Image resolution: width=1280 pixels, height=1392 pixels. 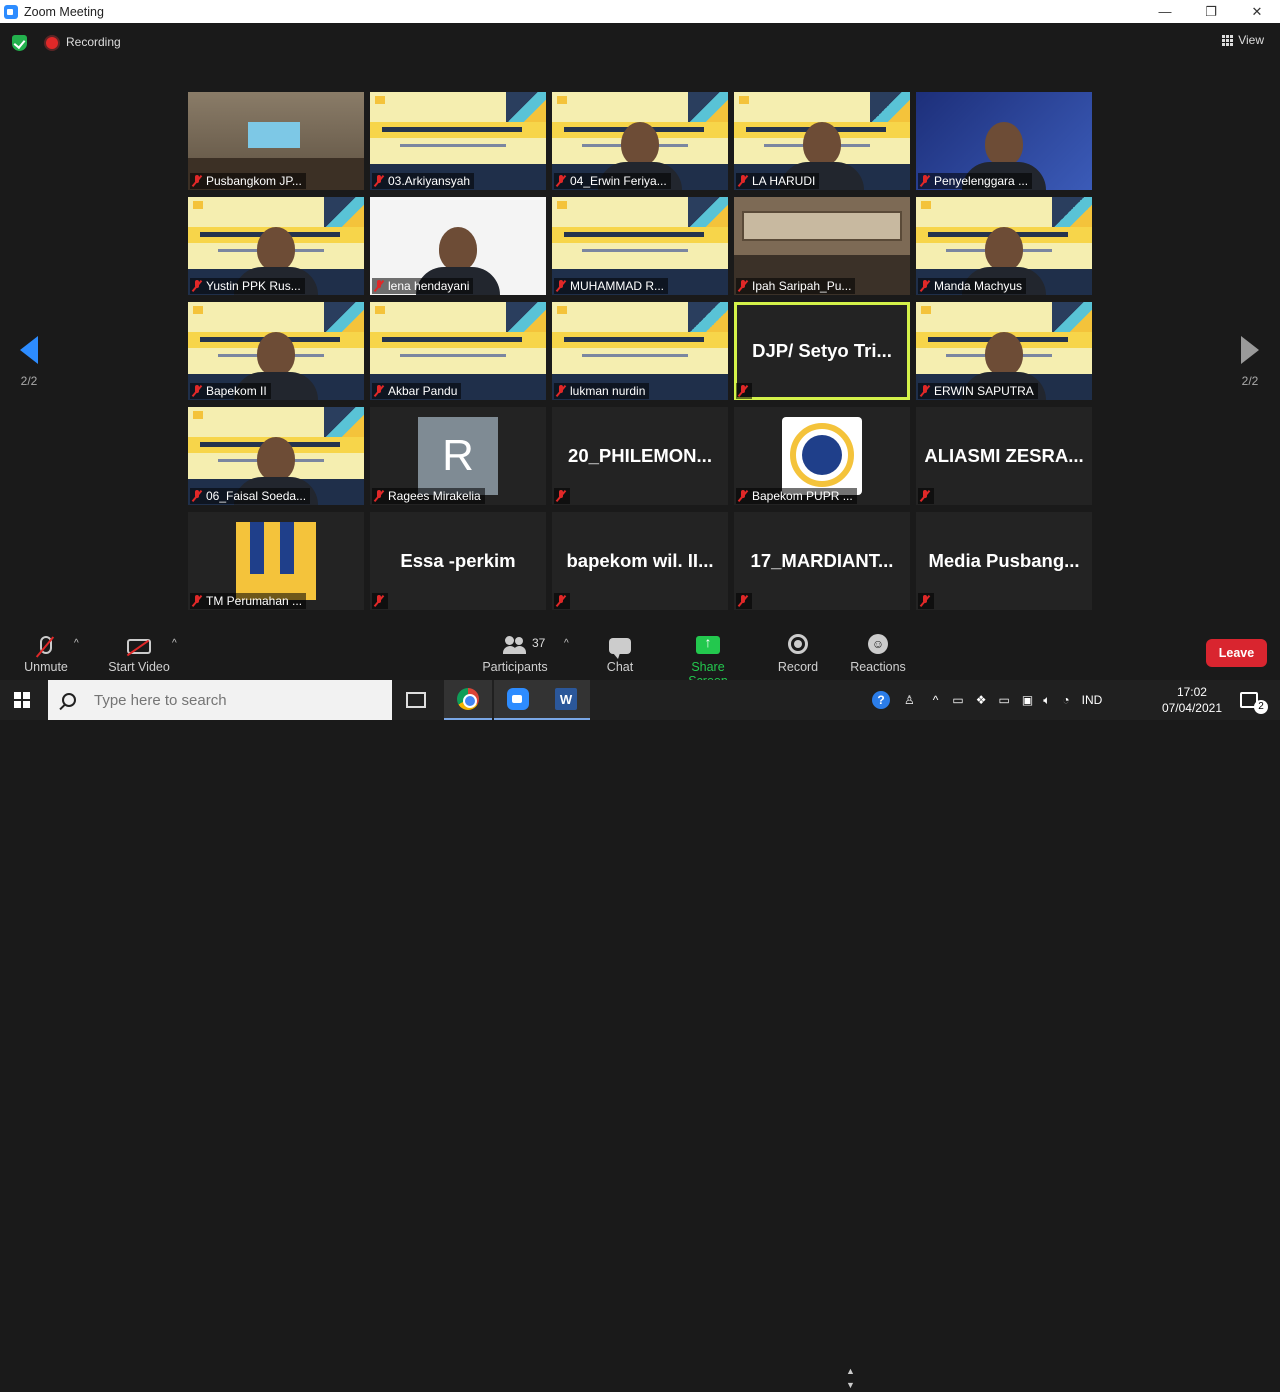 I want to click on participant-tile: Bapekom II, so click(x=276, y=351).